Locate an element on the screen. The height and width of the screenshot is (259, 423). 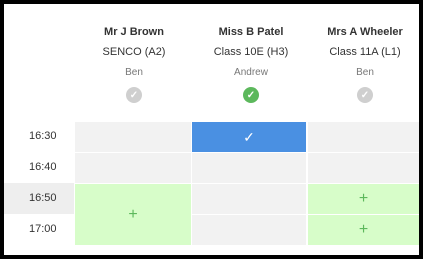
time-label: 16:50 is located at coordinates (39, 198).